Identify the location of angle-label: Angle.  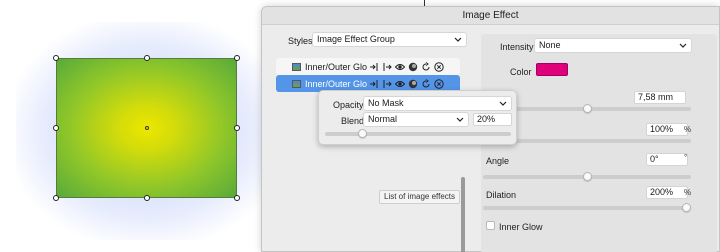
(498, 161).